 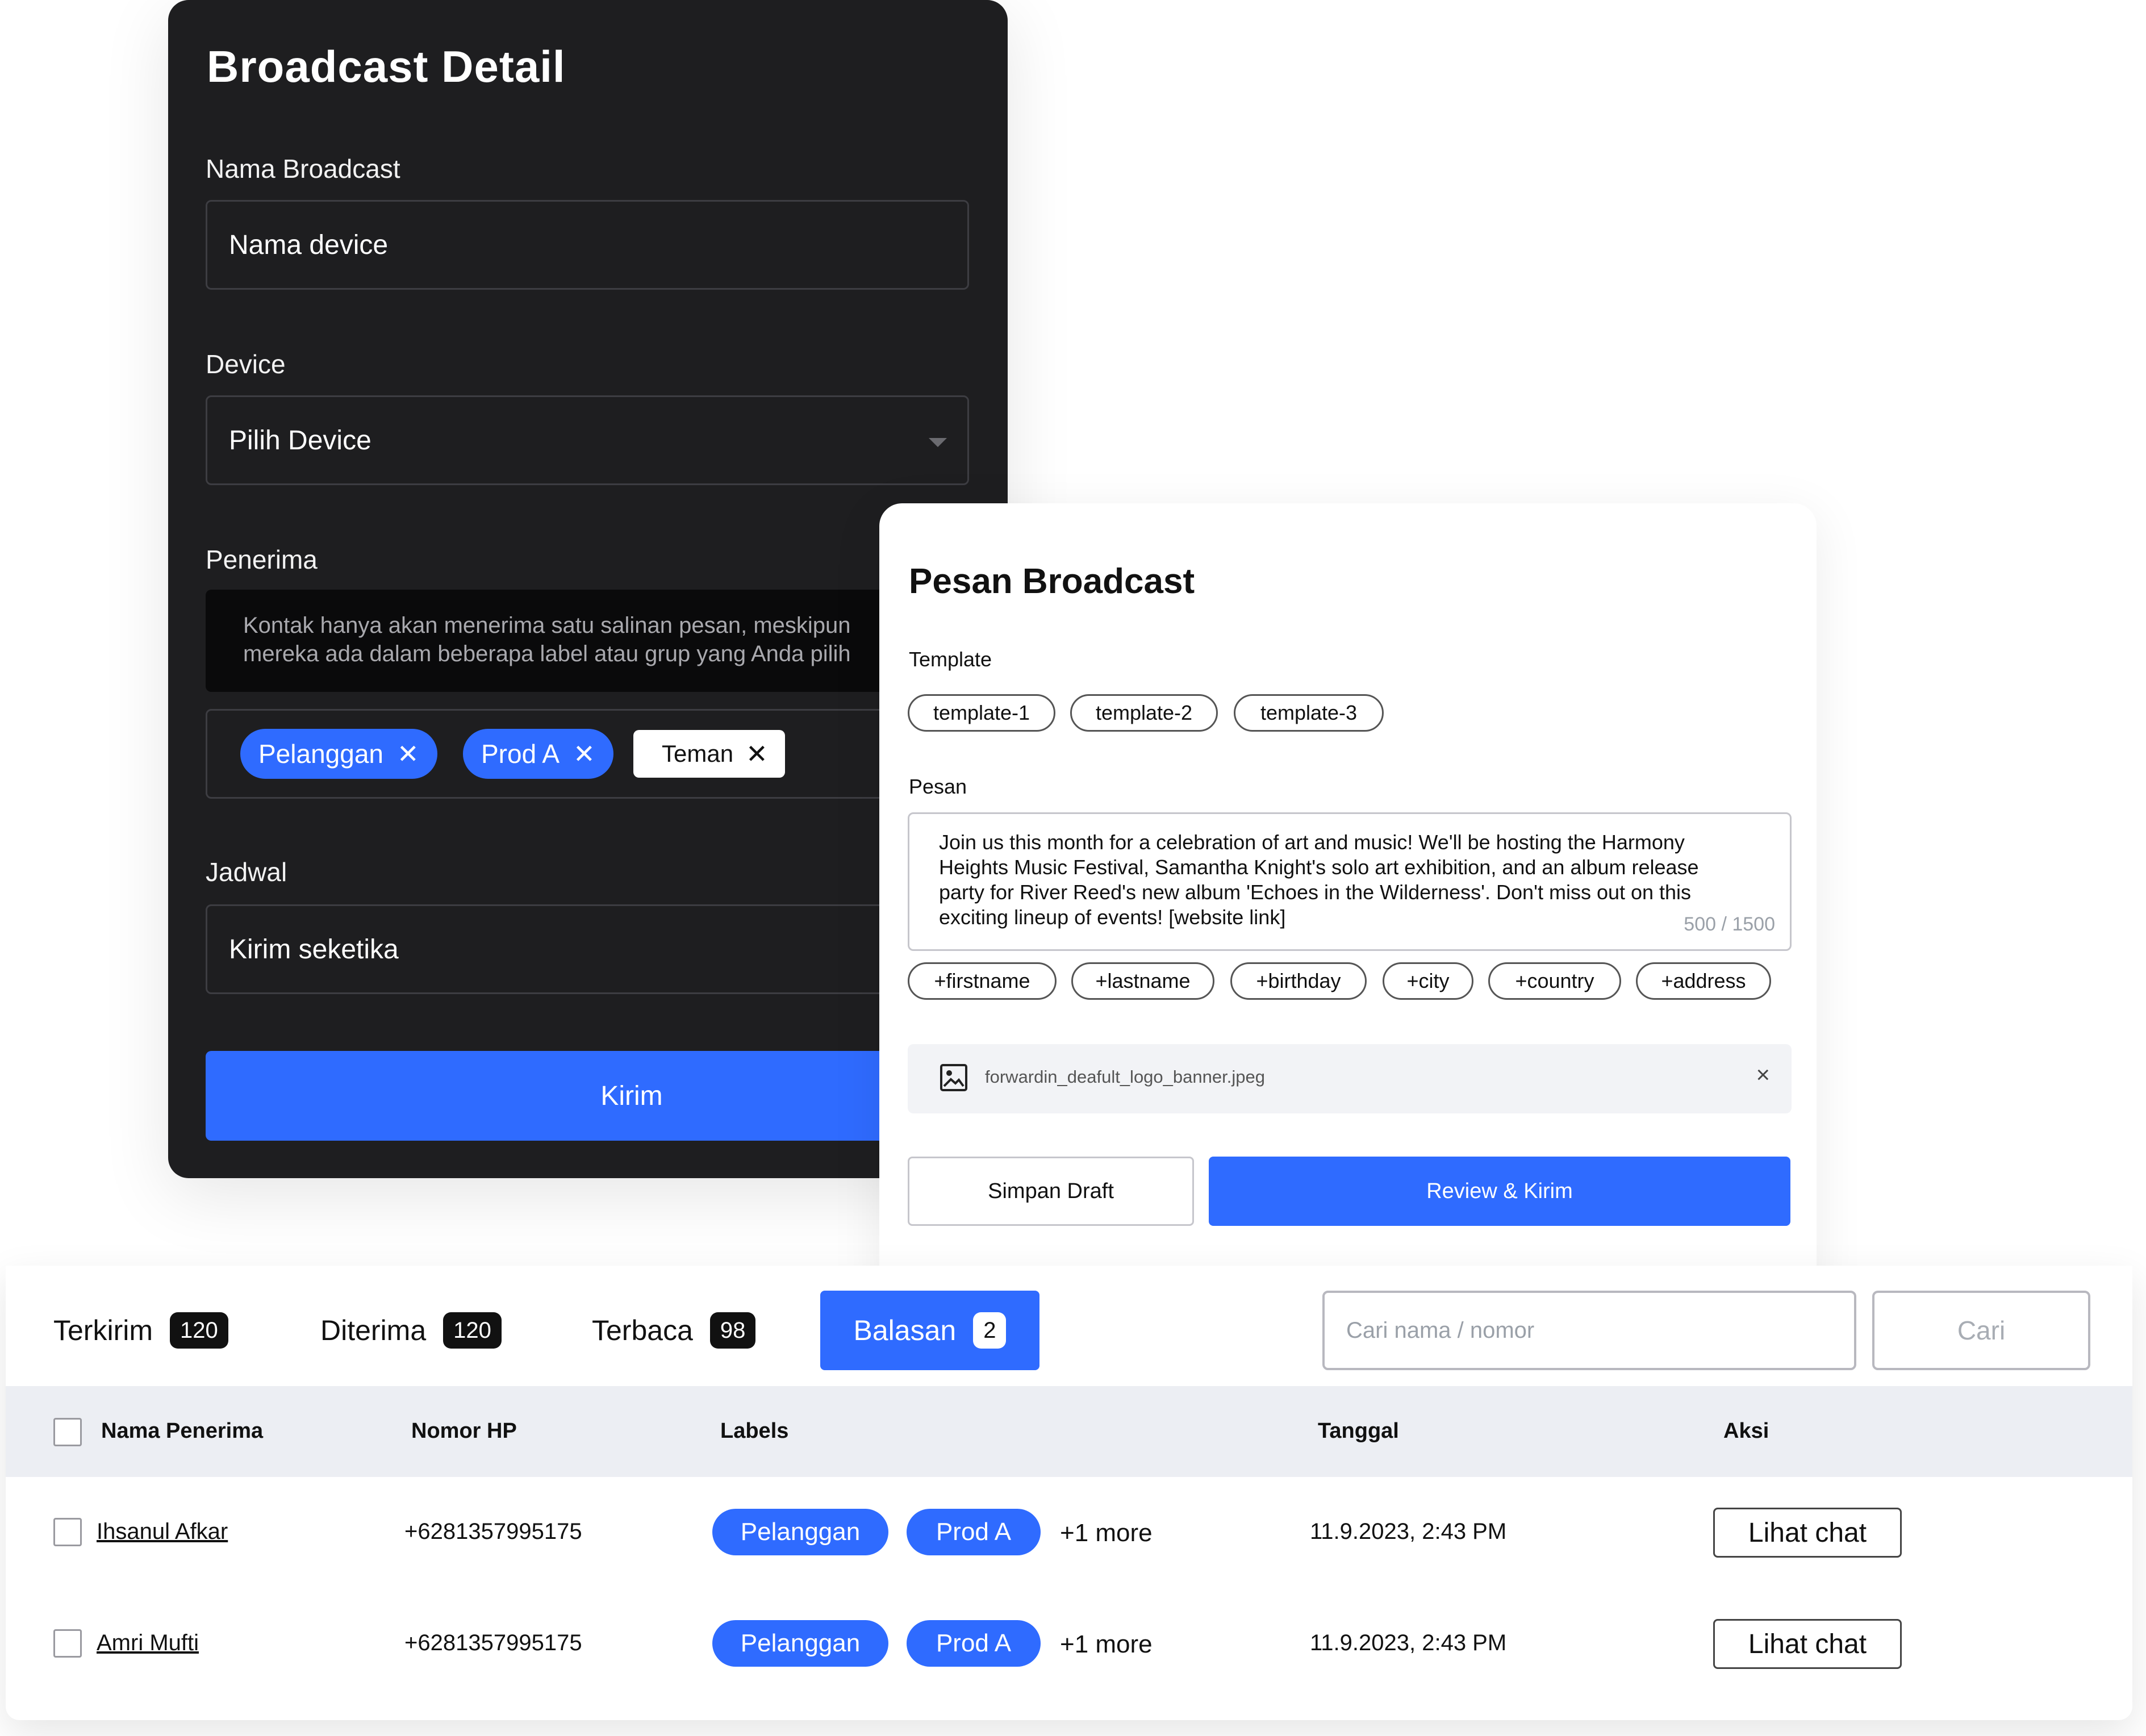 What do you see at coordinates (1350, 1078) in the screenshot?
I see `attachment-row: forwardin_deafult_logo_banner.jpeg ×` at bounding box center [1350, 1078].